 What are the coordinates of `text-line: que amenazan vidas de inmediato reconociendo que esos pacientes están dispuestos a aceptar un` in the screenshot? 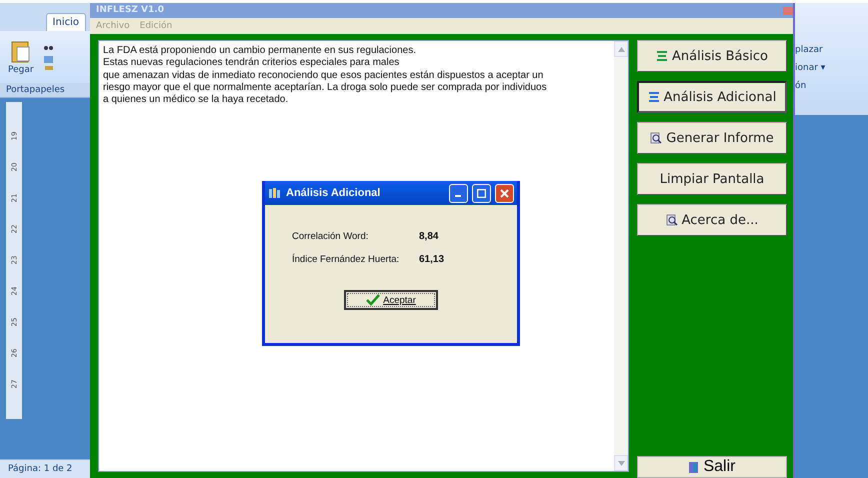 It's located at (323, 76).